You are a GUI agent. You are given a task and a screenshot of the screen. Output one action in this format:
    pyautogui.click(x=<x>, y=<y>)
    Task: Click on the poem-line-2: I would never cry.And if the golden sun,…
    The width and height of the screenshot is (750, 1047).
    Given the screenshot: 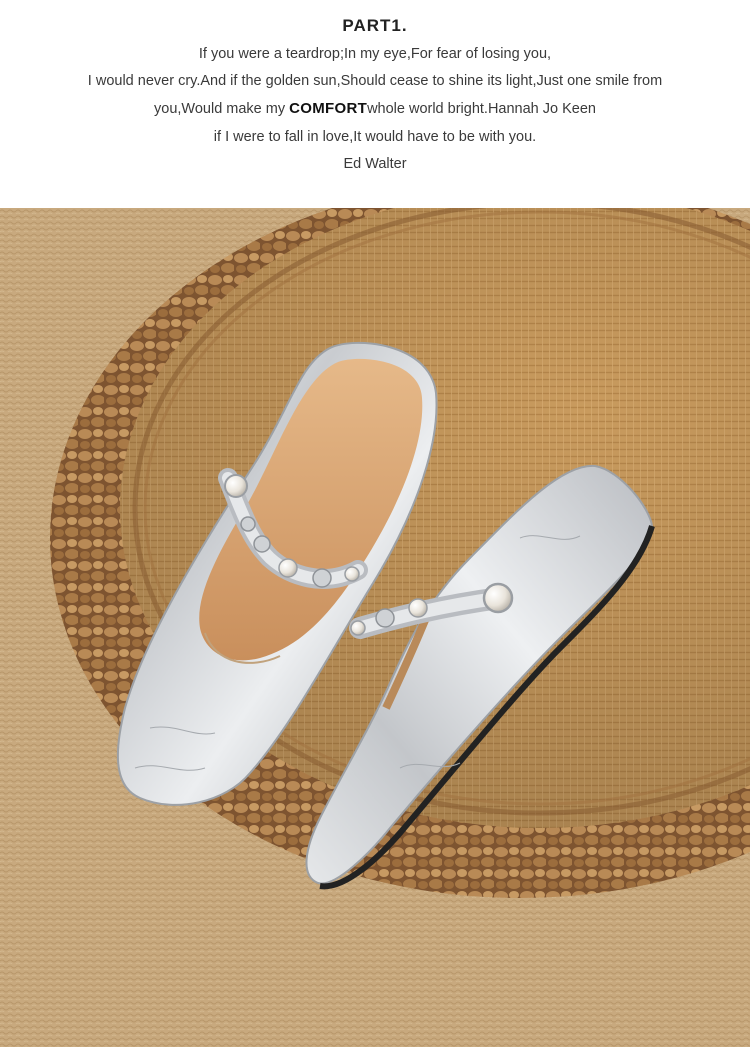 What is the action you would take?
    pyautogui.click(x=375, y=81)
    